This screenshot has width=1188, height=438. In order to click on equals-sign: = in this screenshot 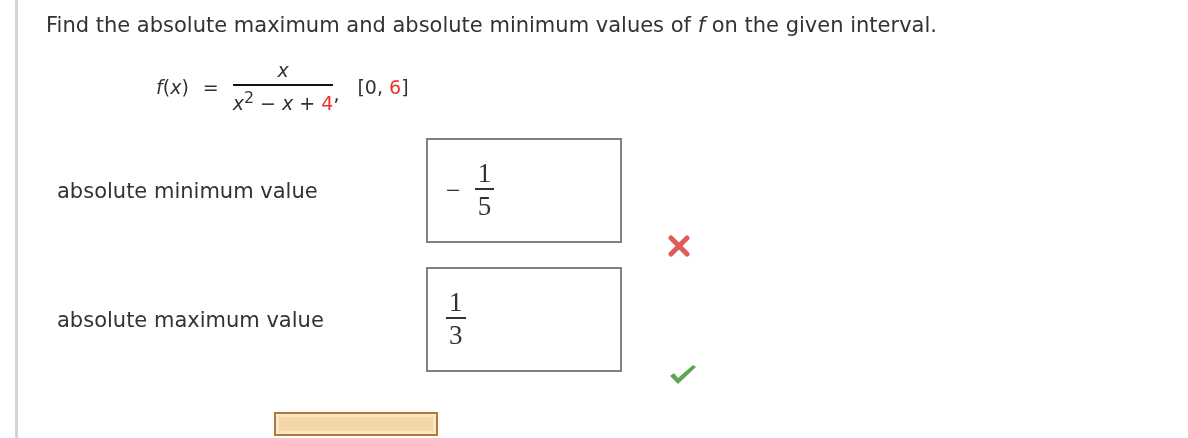, I will do `click(210, 86)`.